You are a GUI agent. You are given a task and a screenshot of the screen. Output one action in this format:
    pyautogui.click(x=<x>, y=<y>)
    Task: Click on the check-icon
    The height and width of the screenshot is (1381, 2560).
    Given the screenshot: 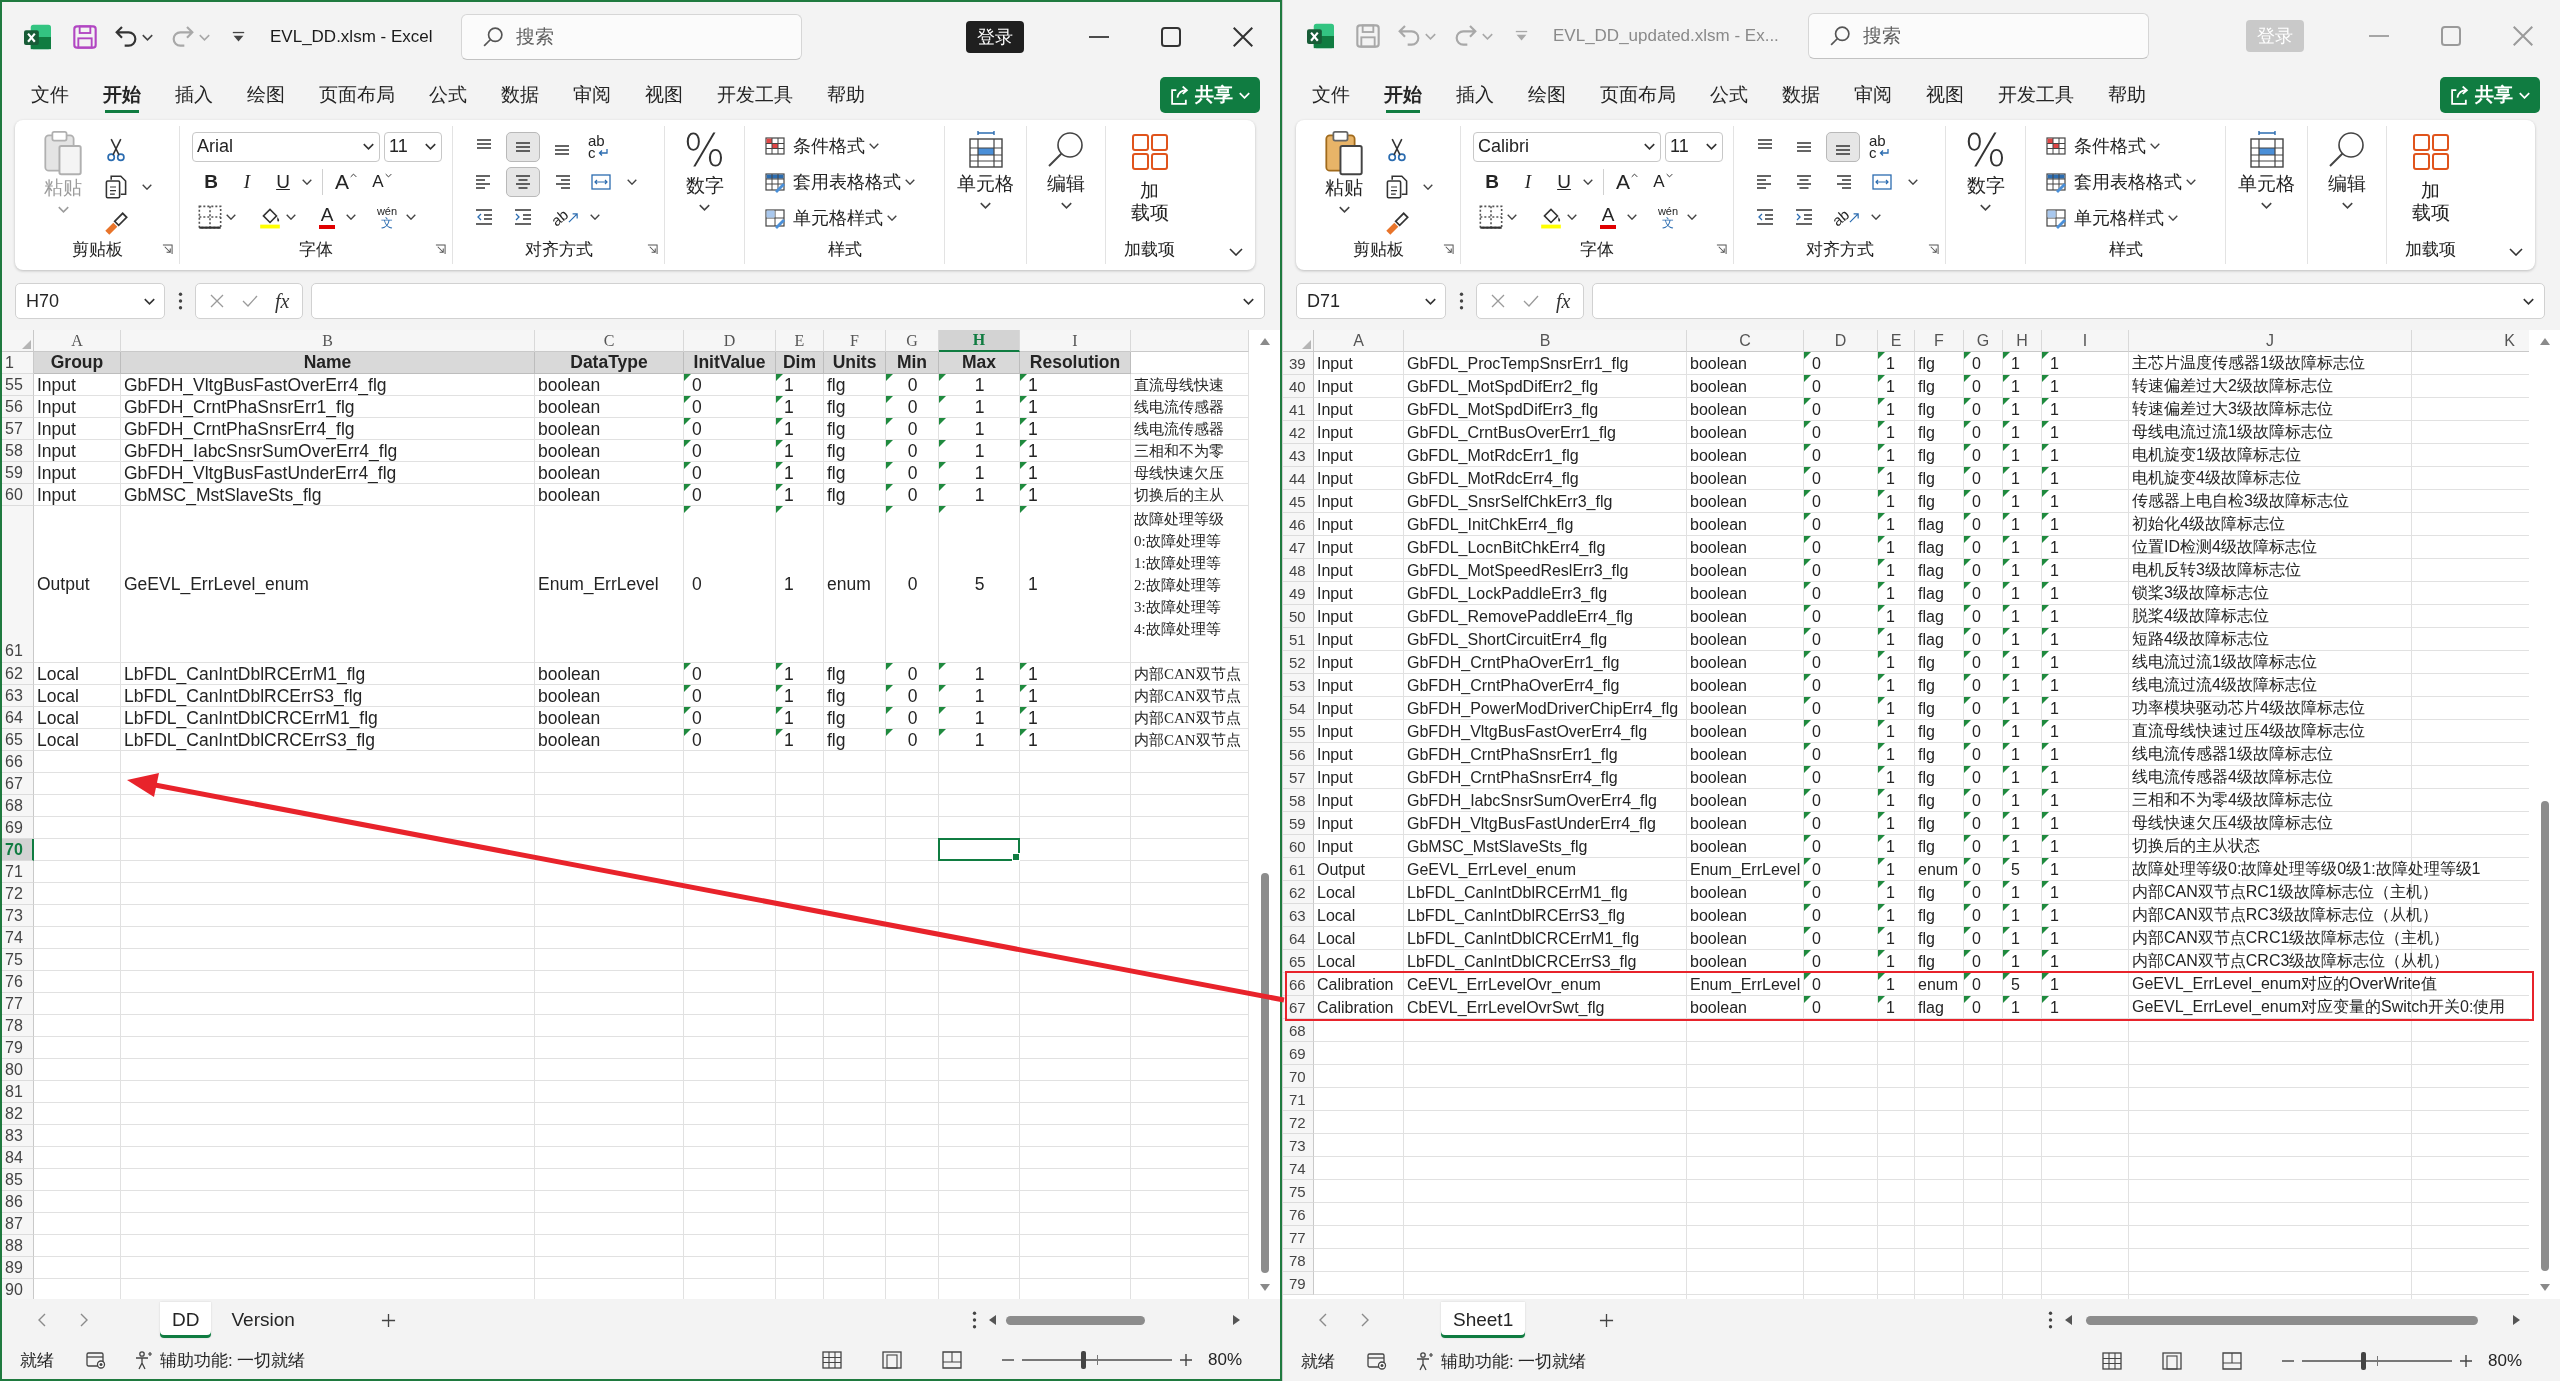 What is the action you would take?
    pyautogui.click(x=249, y=301)
    